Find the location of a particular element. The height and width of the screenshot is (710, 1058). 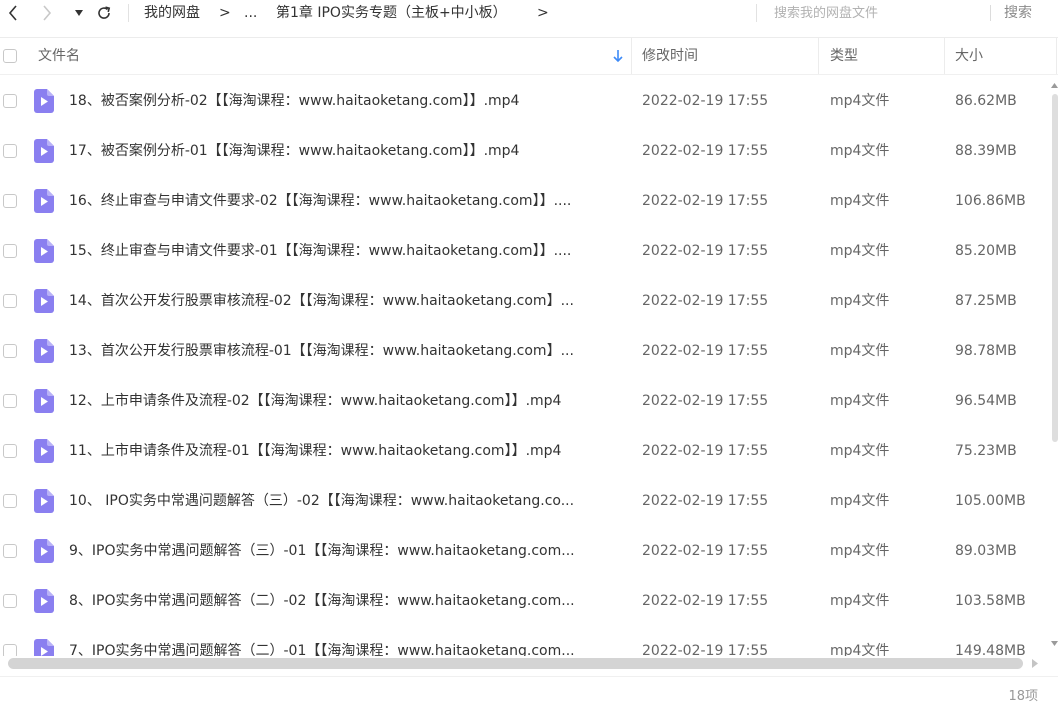

horizontal-scrollbar-thumb is located at coordinates (515, 663).